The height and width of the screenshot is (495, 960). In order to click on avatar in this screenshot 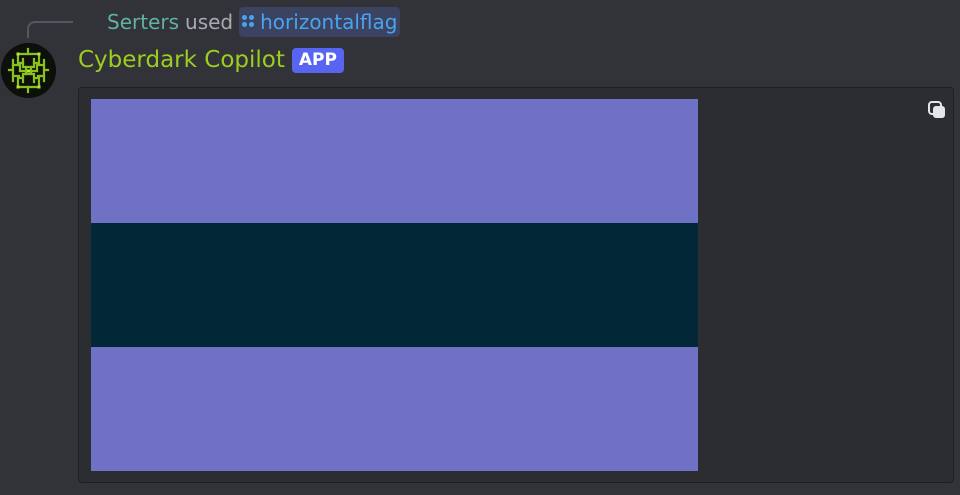, I will do `click(28, 70)`.